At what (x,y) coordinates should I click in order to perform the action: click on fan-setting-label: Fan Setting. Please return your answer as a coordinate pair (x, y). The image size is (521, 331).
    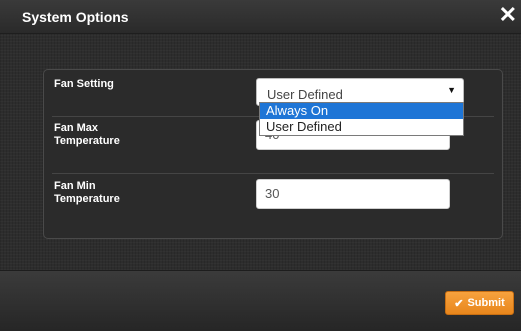
    Looking at the image, I should click on (84, 84).